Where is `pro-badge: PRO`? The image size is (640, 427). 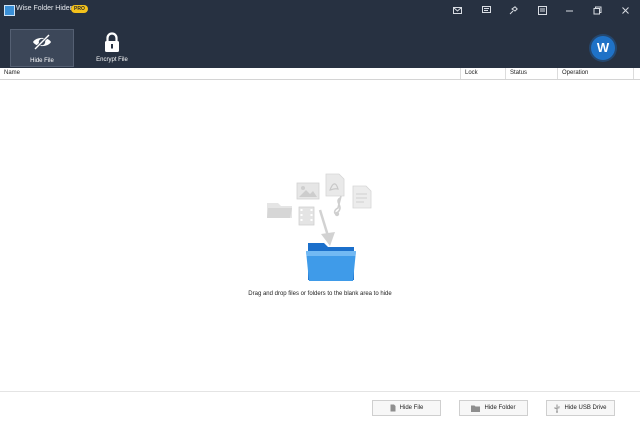
pro-badge: PRO is located at coordinates (79, 9).